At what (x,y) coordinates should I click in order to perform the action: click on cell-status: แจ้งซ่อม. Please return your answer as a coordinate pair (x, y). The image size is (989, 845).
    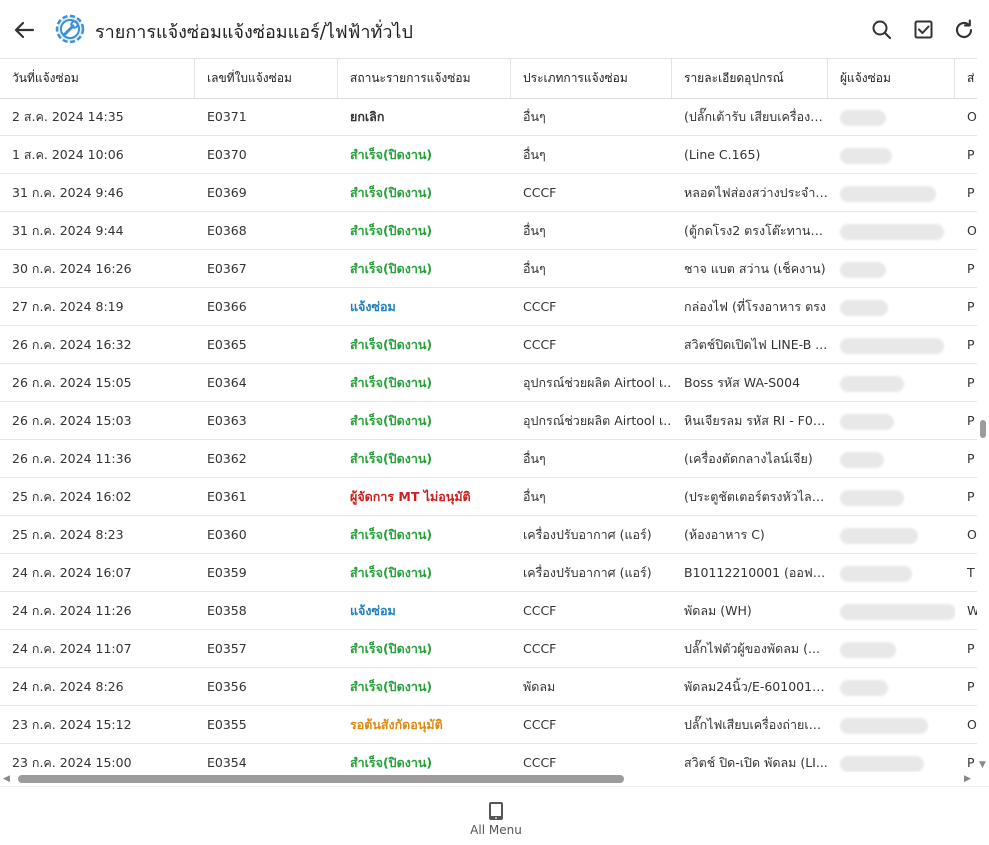
    Looking at the image, I should click on (373, 306).